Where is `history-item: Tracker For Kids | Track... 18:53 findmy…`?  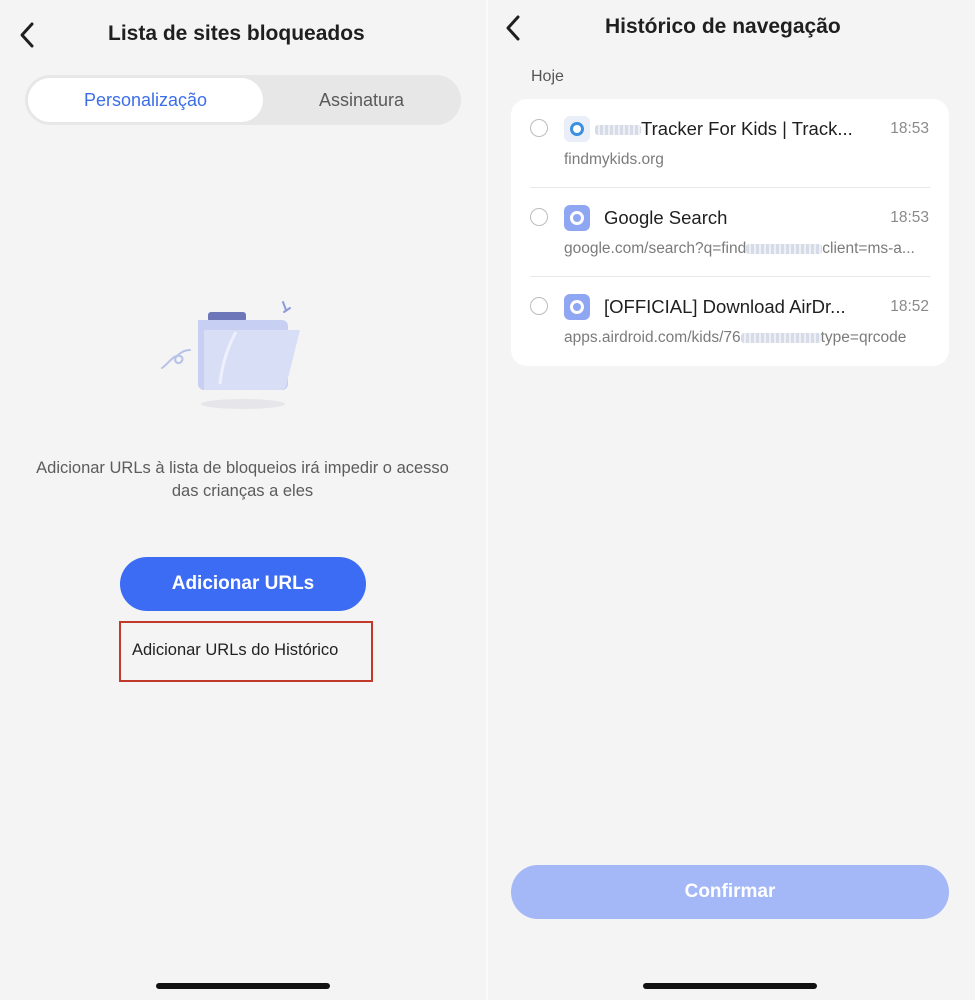 history-item: Tracker For Kids | Track... 18:53 findmy… is located at coordinates (730, 143).